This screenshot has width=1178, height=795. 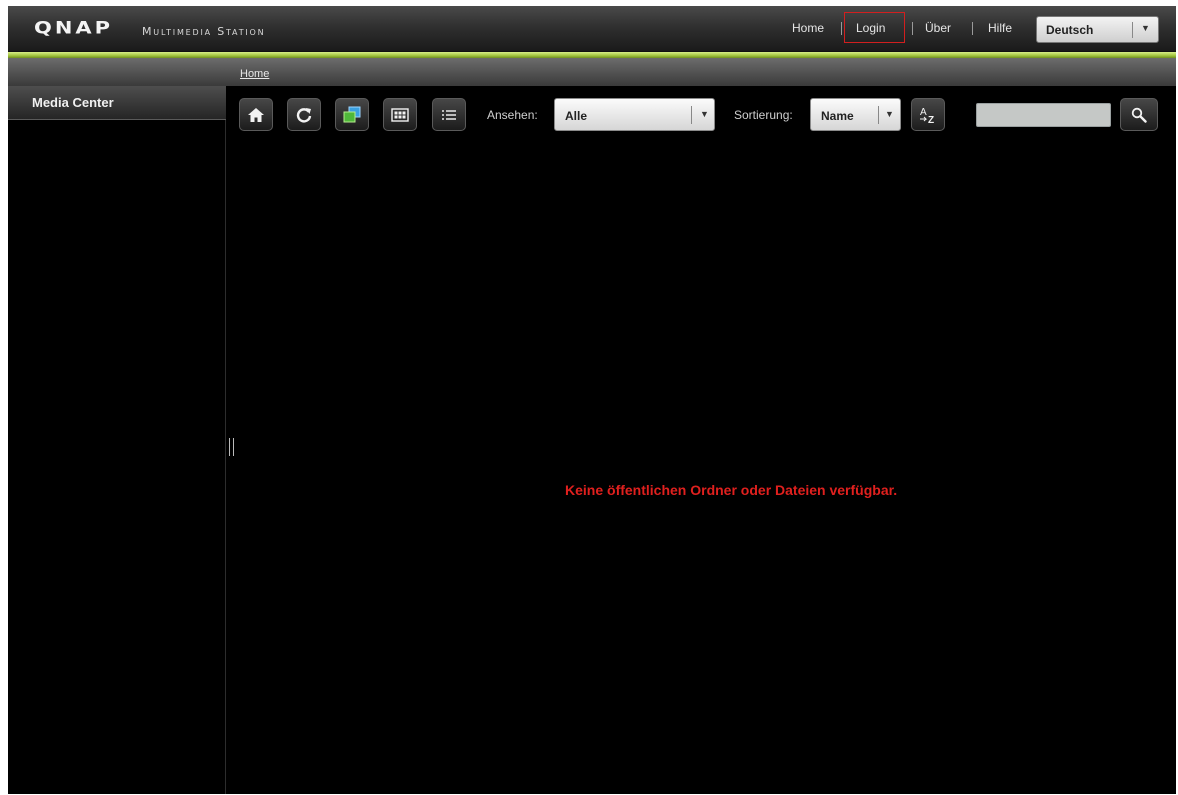 I want to click on nav-help-link: Hilfe, so click(x=1000, y=28).